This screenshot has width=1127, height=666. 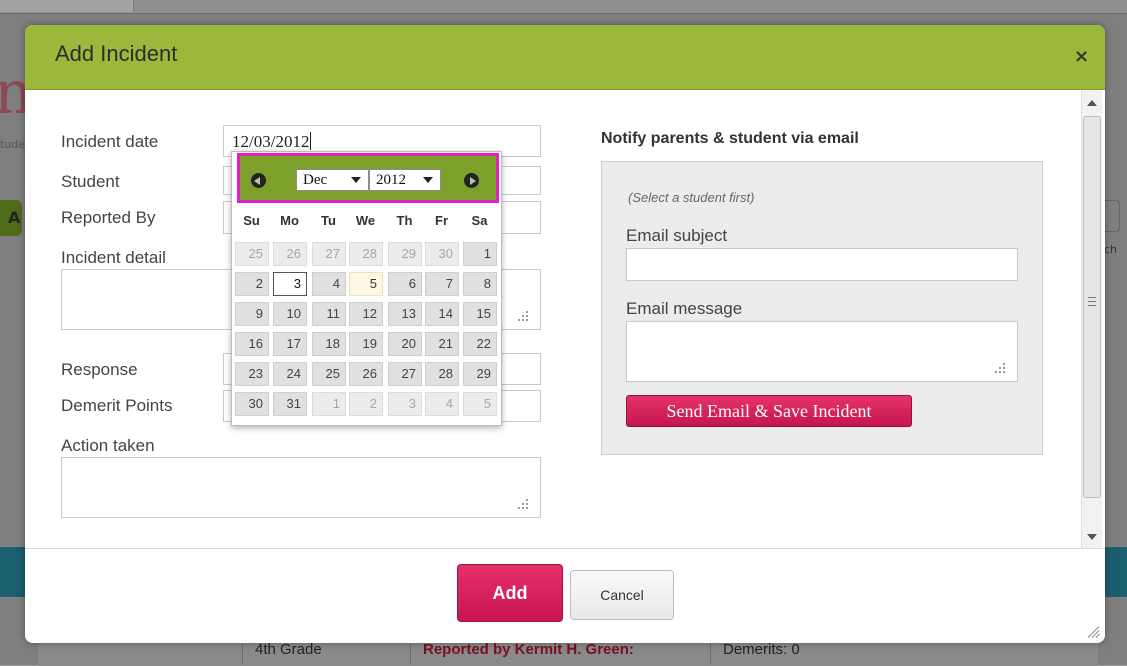 I want to click on send-email-save-button: Send Email & Save Incident, so click(x=769, y=411).